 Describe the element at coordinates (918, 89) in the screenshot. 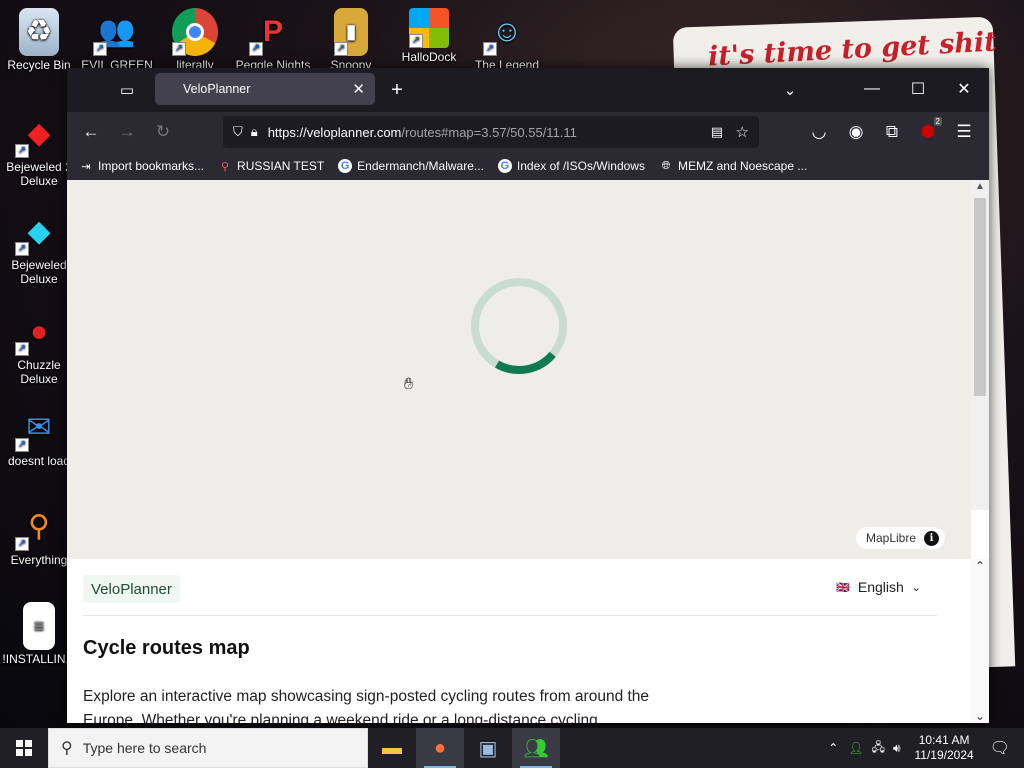

I see `maximize-icon: ☐` at that location.